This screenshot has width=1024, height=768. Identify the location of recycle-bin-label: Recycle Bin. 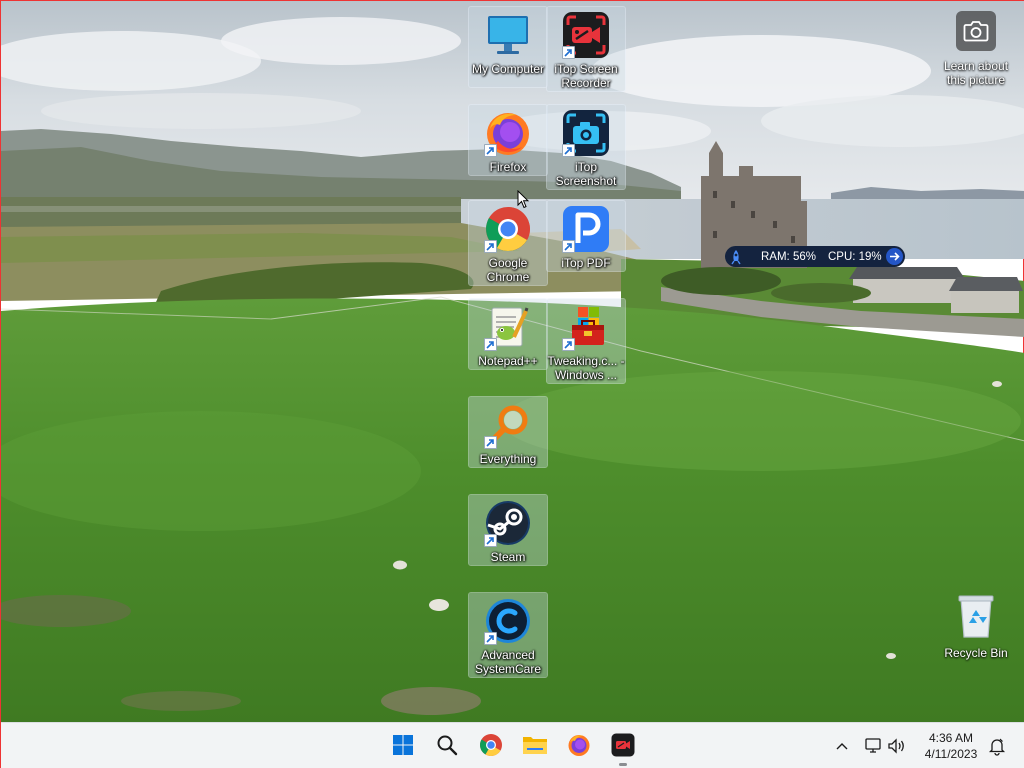
(976, 653).